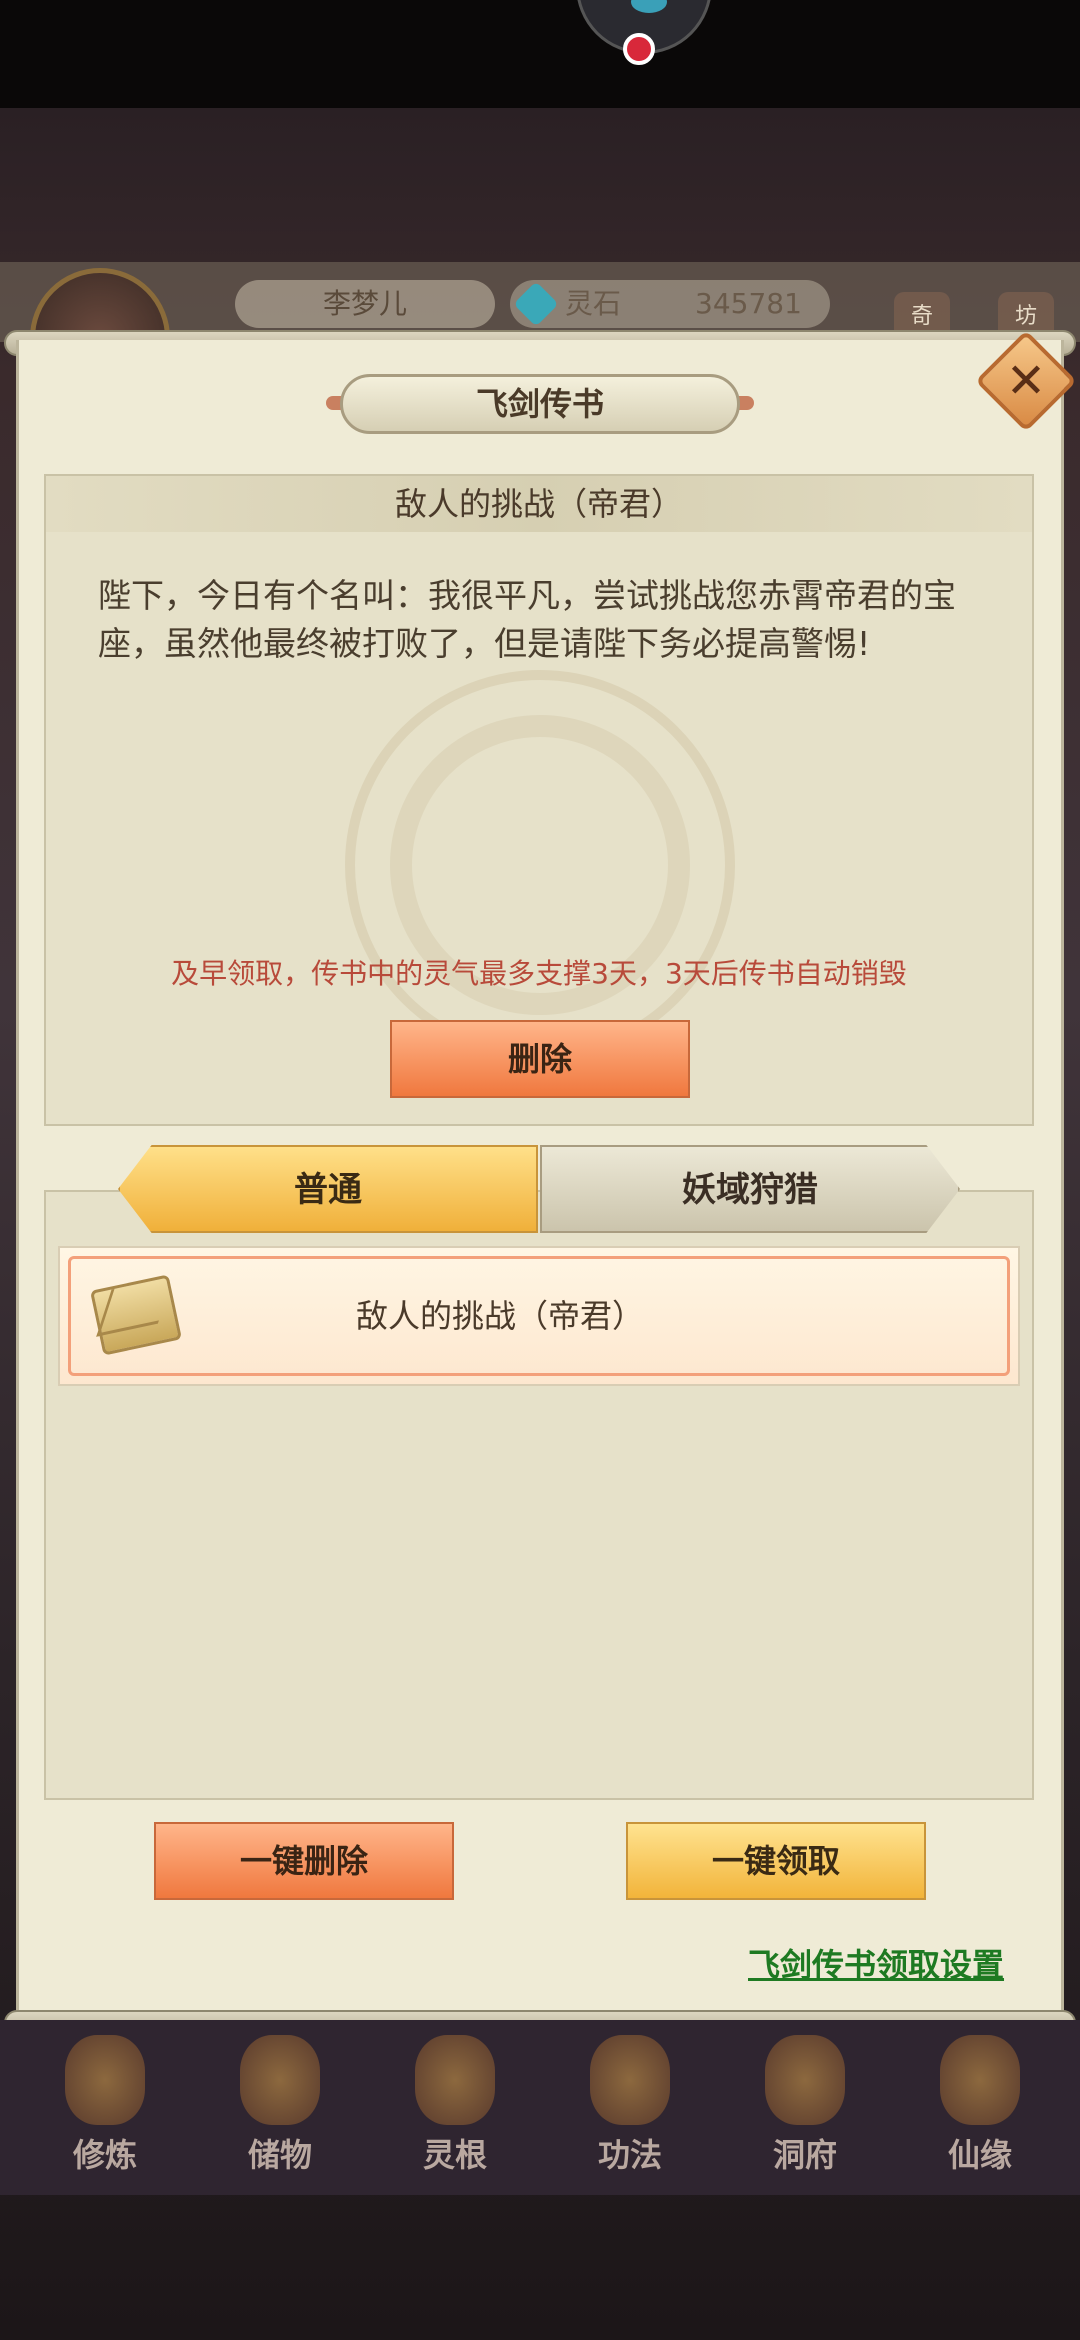 This screenshot has width=1080, height=2340. I want to click on nav-label: 修炼, so click(104, 2155).